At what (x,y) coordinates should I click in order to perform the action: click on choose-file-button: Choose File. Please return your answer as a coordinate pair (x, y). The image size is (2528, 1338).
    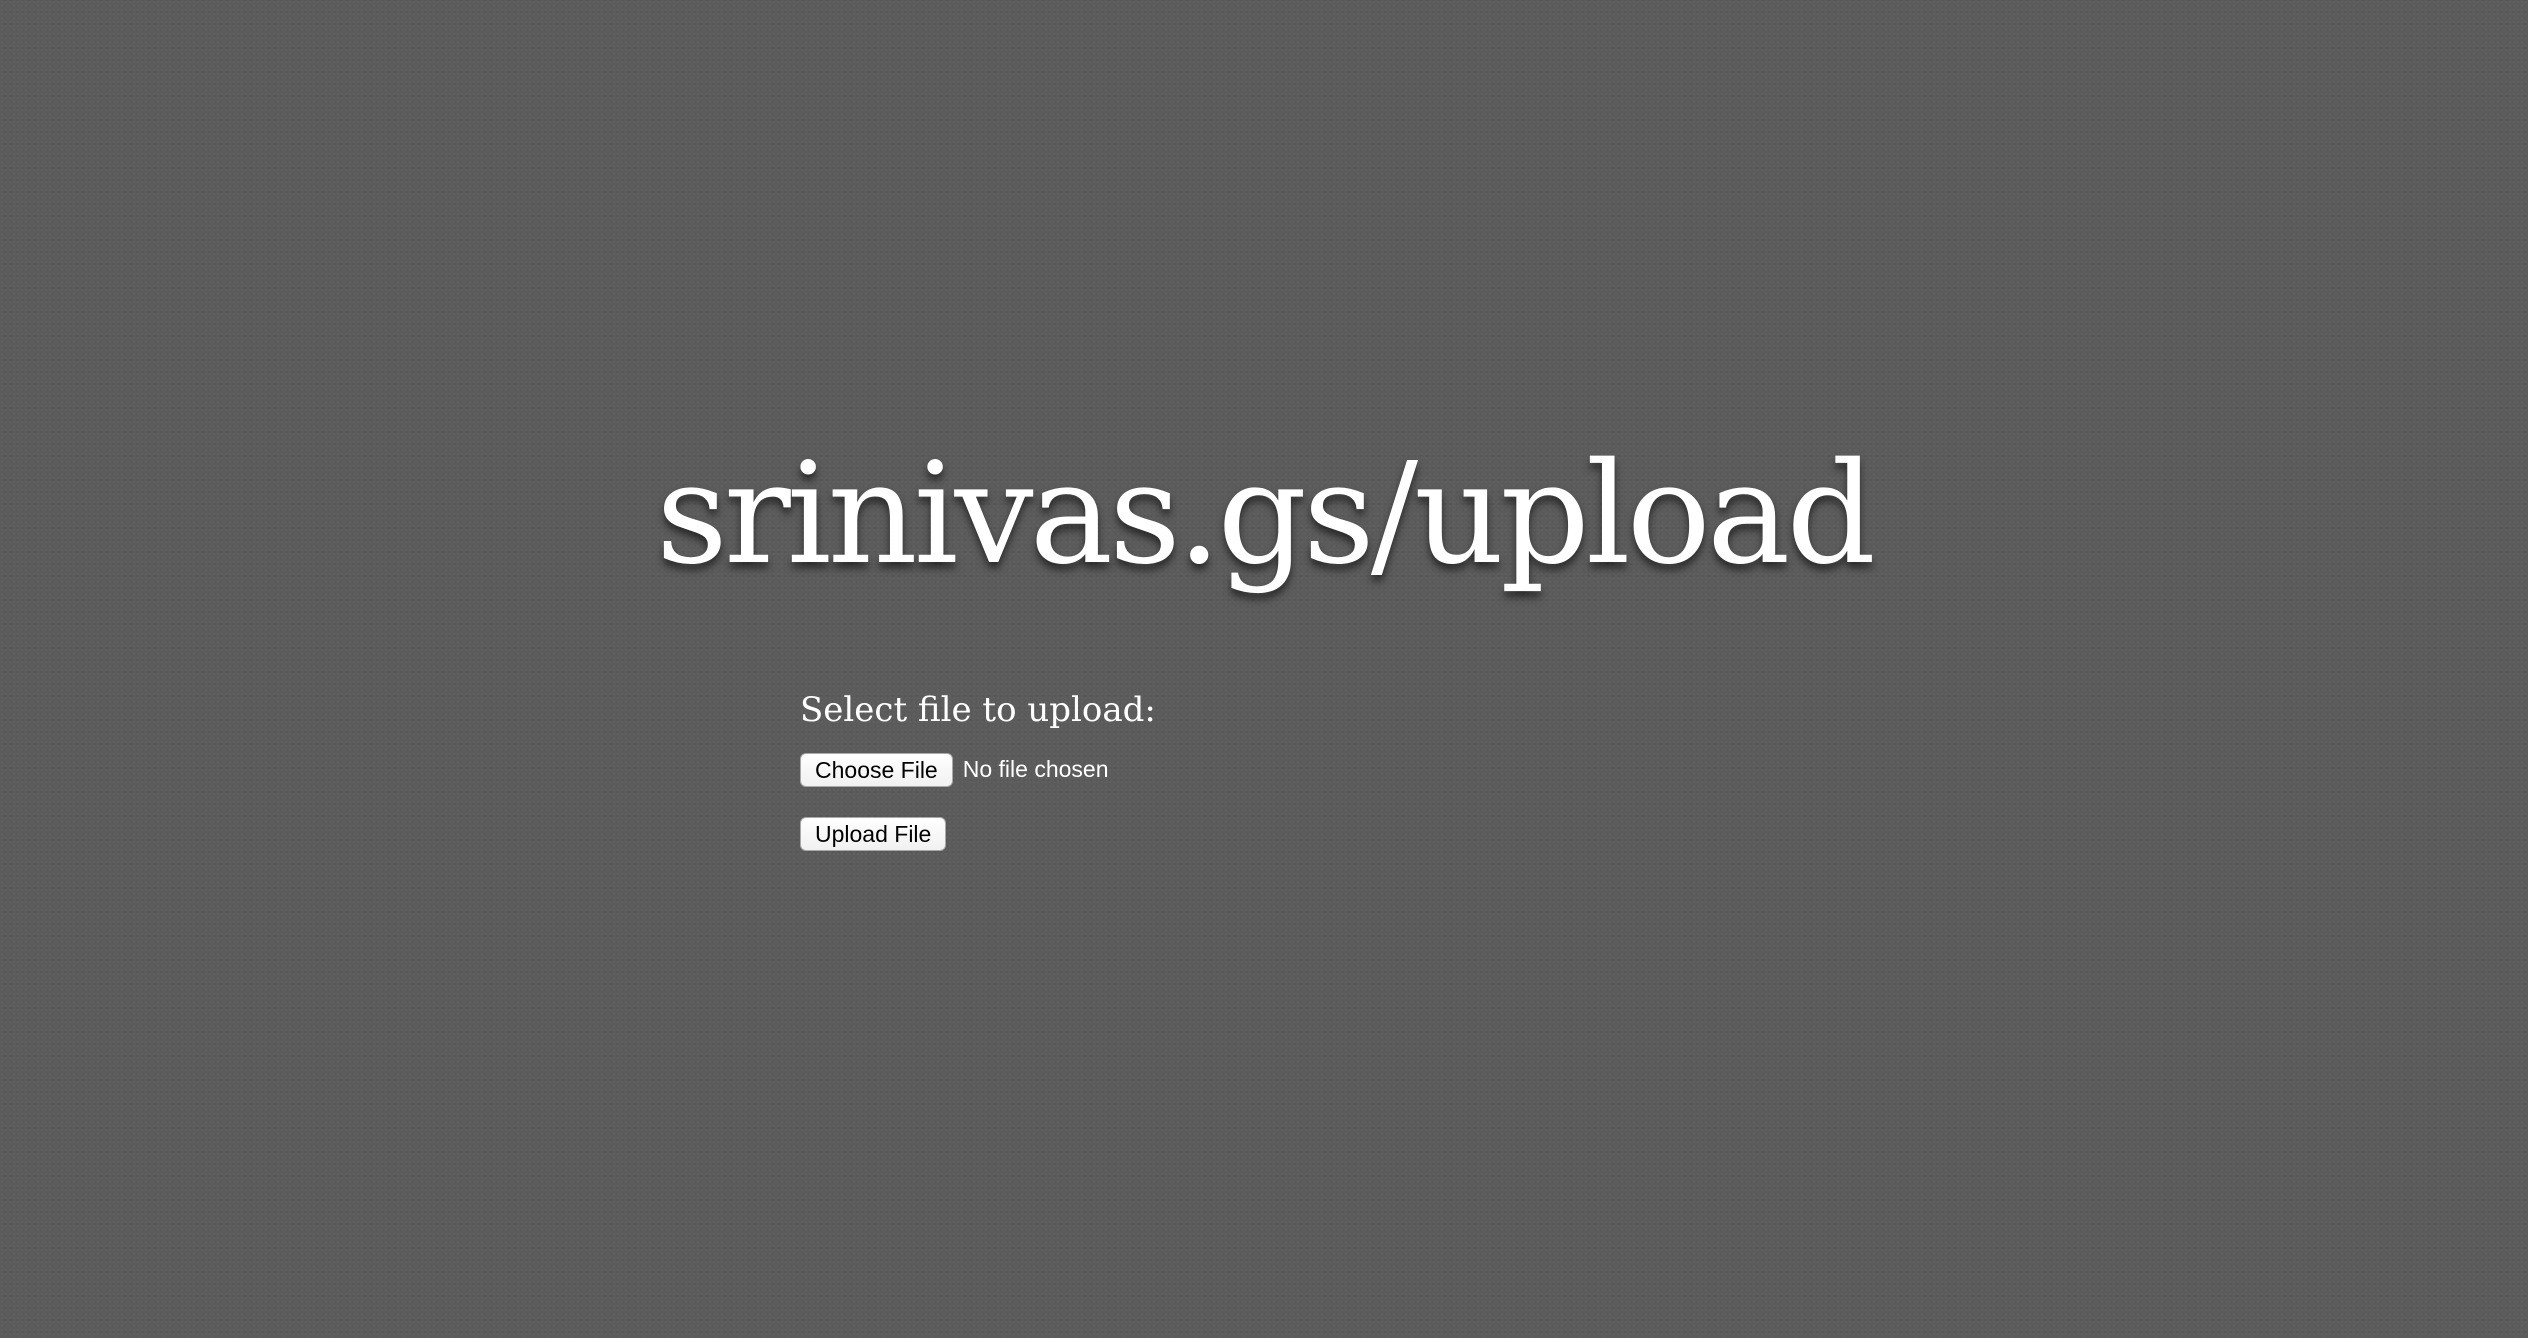
    Looking at the image, I should click on (876, 769).